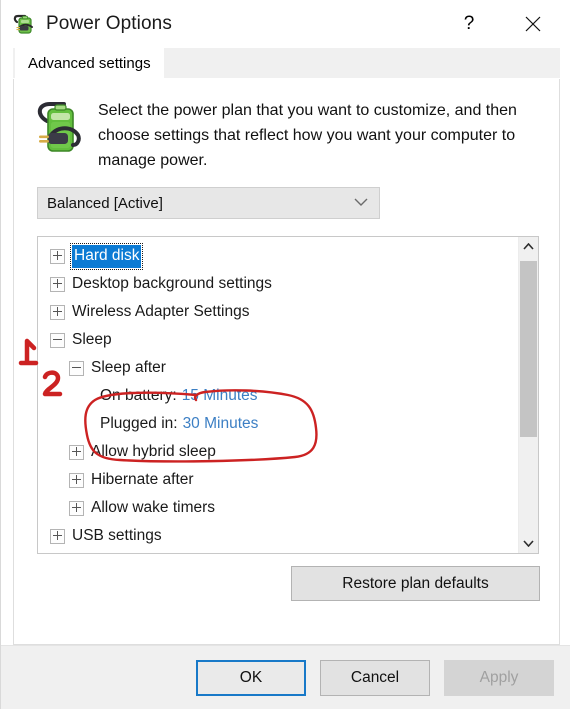 The width and height of the screenshot is (570, 709). Describe the element at coordinates (92, 339) in the screenshot. I see `tree-item-label: Sleep` at that location.